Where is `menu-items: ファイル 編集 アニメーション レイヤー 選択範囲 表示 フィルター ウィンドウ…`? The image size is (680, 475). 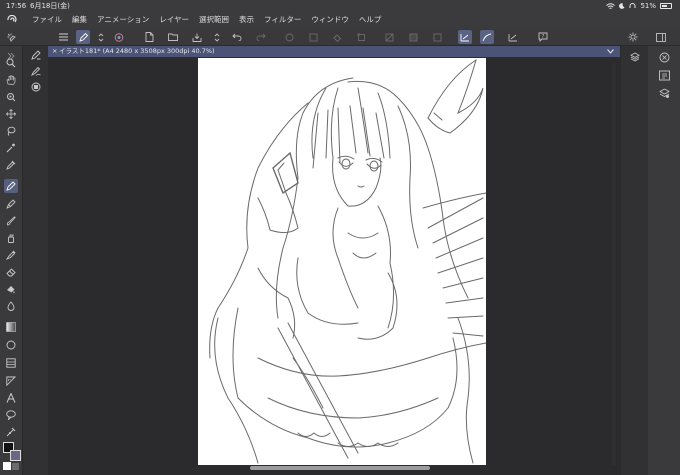 menu-items: ファイル 編集 アニメーション レイヤー 選択範囲 表示 フィルター ウィンドウ… is located at coordinates (211, 20).